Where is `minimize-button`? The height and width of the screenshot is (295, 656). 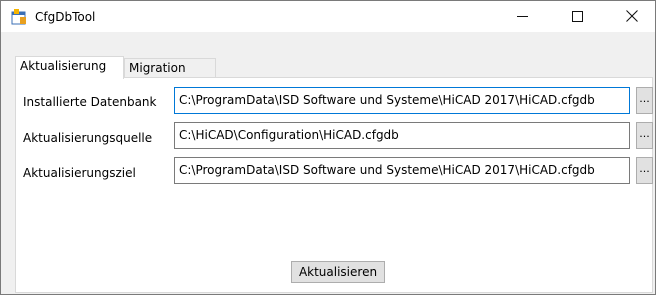 minimize-button is located at coordinates (522, 16).